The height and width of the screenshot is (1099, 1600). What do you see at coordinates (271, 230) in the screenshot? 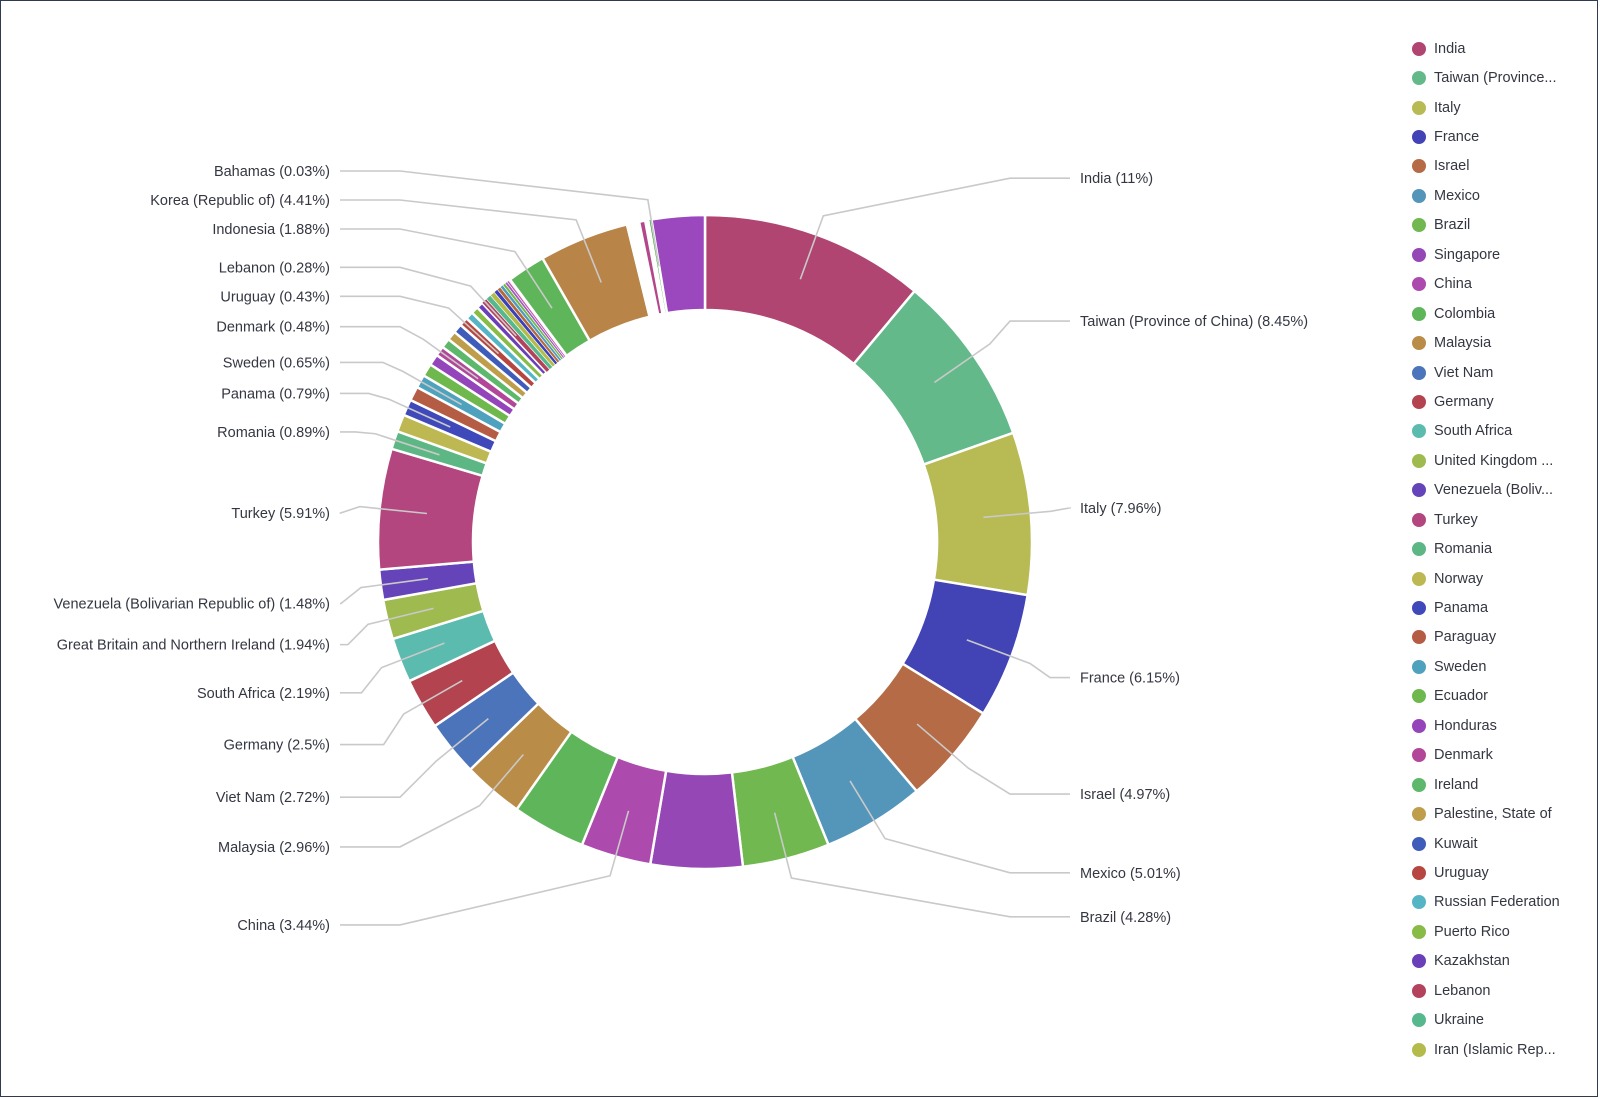
I see `slice-label-indonesia: Indonesia (1.88%)` at bounding box center [271, 230].